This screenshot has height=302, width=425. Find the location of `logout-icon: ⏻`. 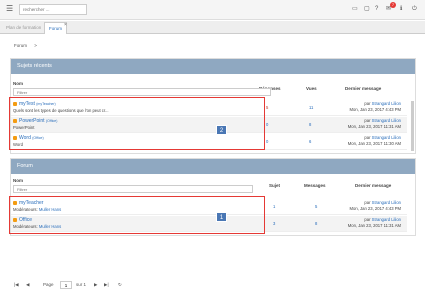

logout-icon: ⏻ is located at coordinates (414, 9).